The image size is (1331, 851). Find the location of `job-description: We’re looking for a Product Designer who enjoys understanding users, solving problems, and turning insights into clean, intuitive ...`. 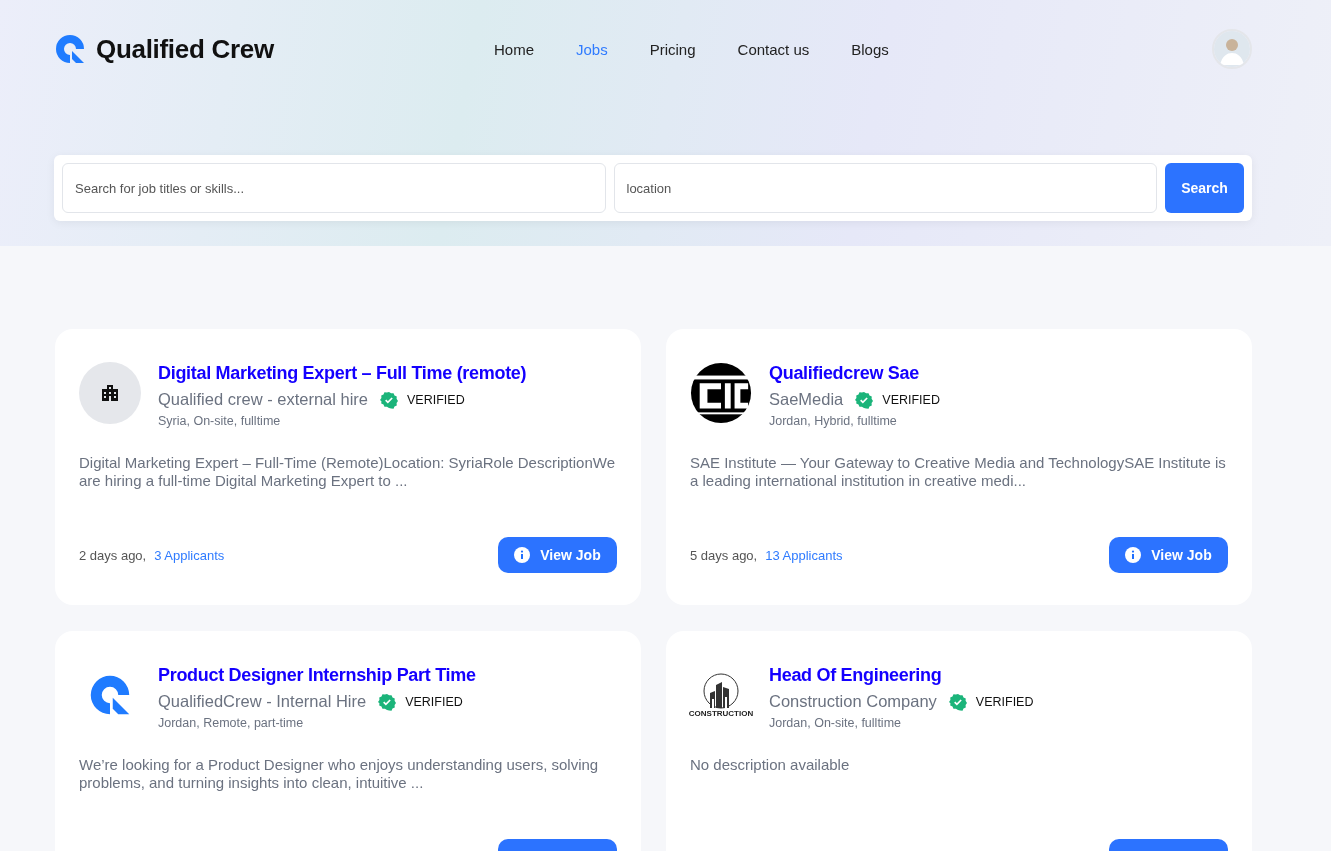

job-description: We’re looking for a Product Designer who enjoys understanding users, solving problems, and turning insights into clean, intuitive ... is located at coordinates (339, 774).